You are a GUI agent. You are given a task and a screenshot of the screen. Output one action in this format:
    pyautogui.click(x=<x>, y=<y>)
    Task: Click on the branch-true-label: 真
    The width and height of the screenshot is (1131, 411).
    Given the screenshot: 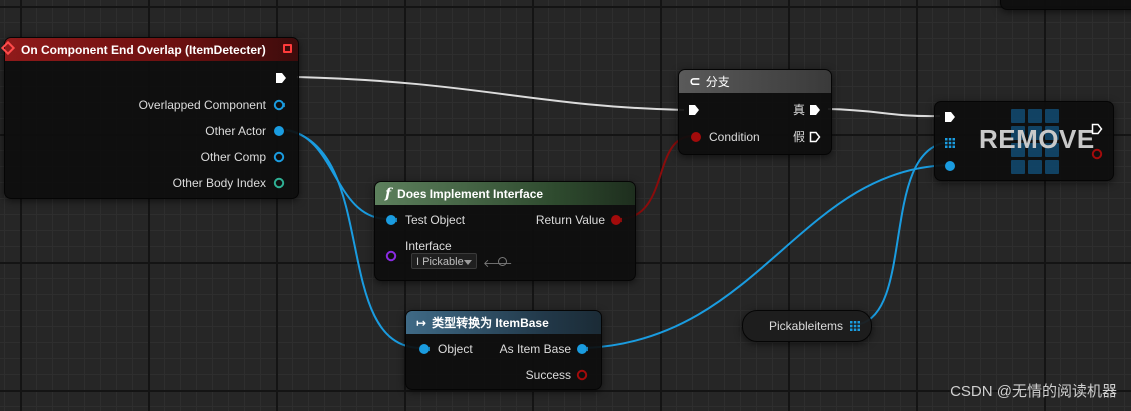 What is the action you would take?
    pyautogui.click(x=798, y=110)
    